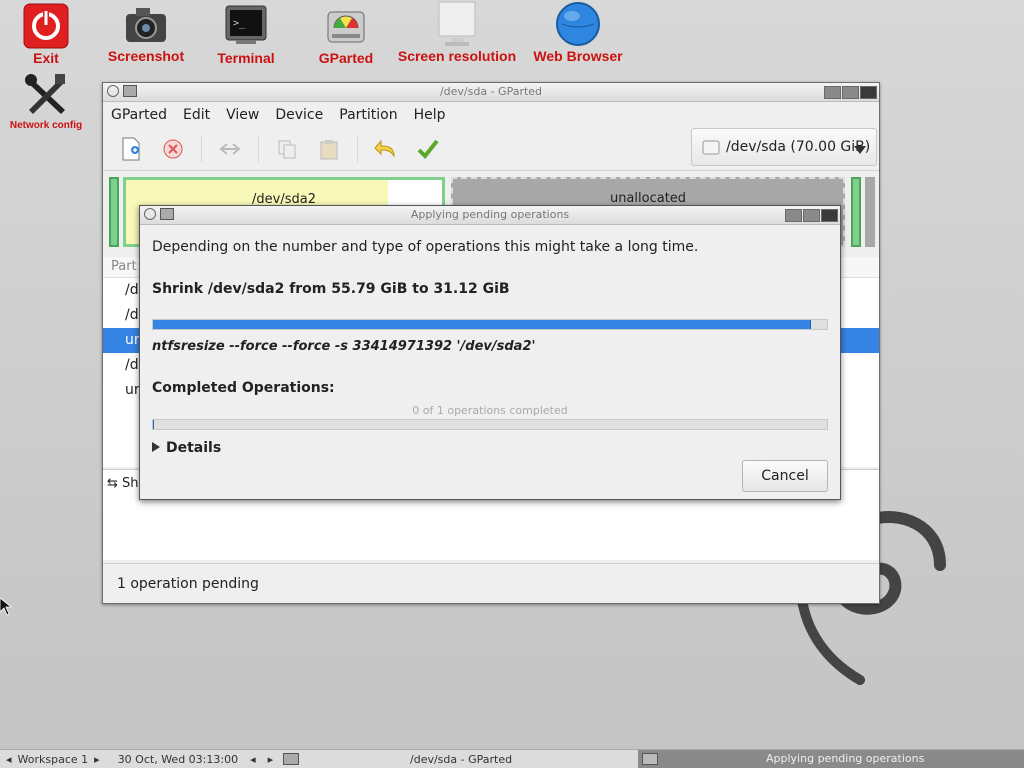 This screenshot has width=1024, height=768. Describe the element at coordinates (428, 149) in the screenshot. I see `apply-icon` at that location.